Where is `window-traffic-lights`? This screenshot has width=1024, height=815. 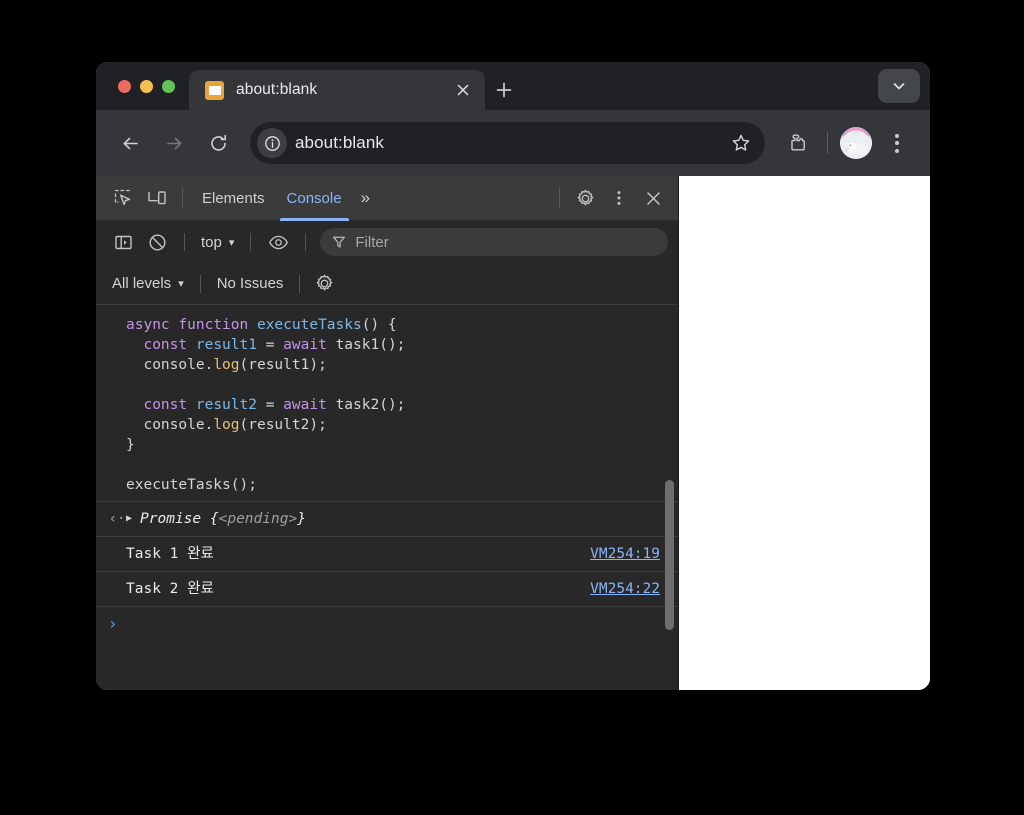 window-traffic-lights is located at coordinates (142, 86).